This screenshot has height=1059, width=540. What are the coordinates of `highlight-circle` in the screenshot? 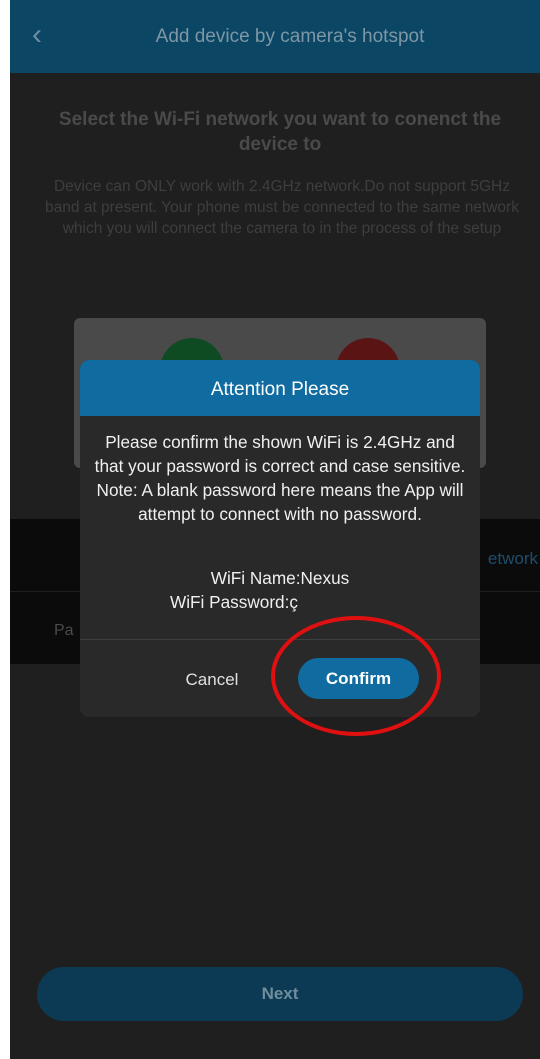 It's located at (356, 676).